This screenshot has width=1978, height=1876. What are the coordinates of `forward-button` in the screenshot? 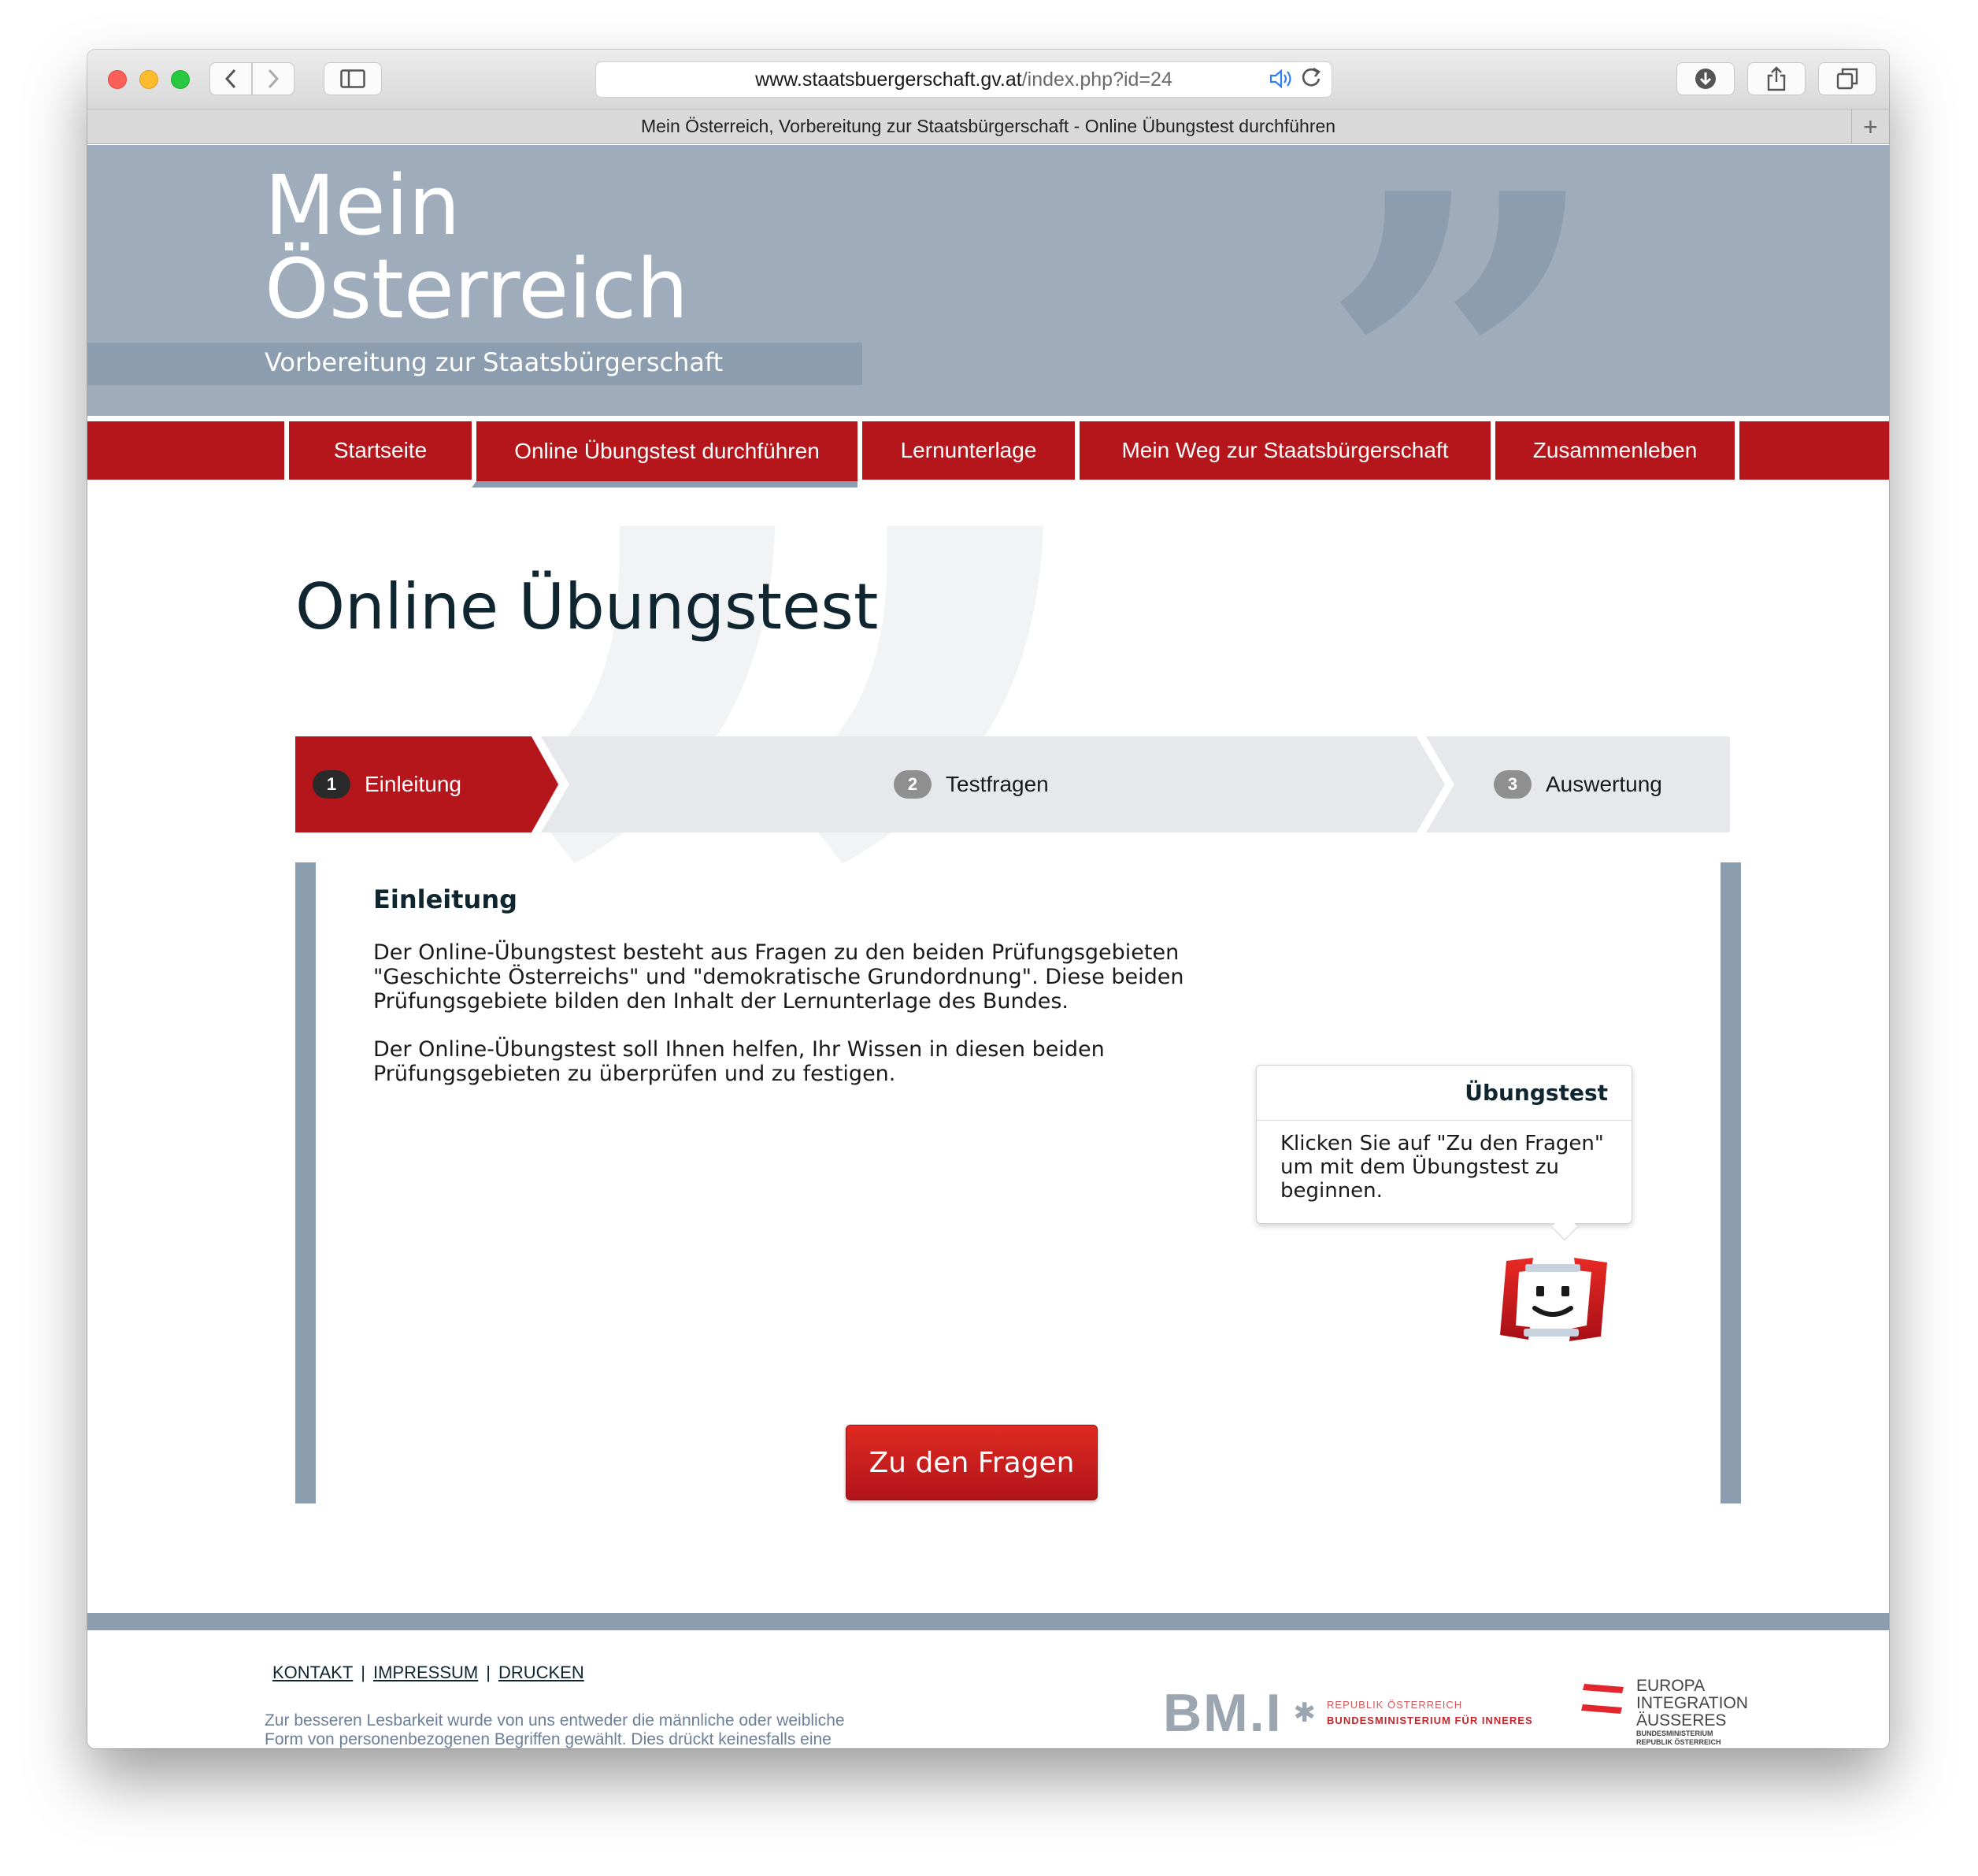 It's located at (273, 78).